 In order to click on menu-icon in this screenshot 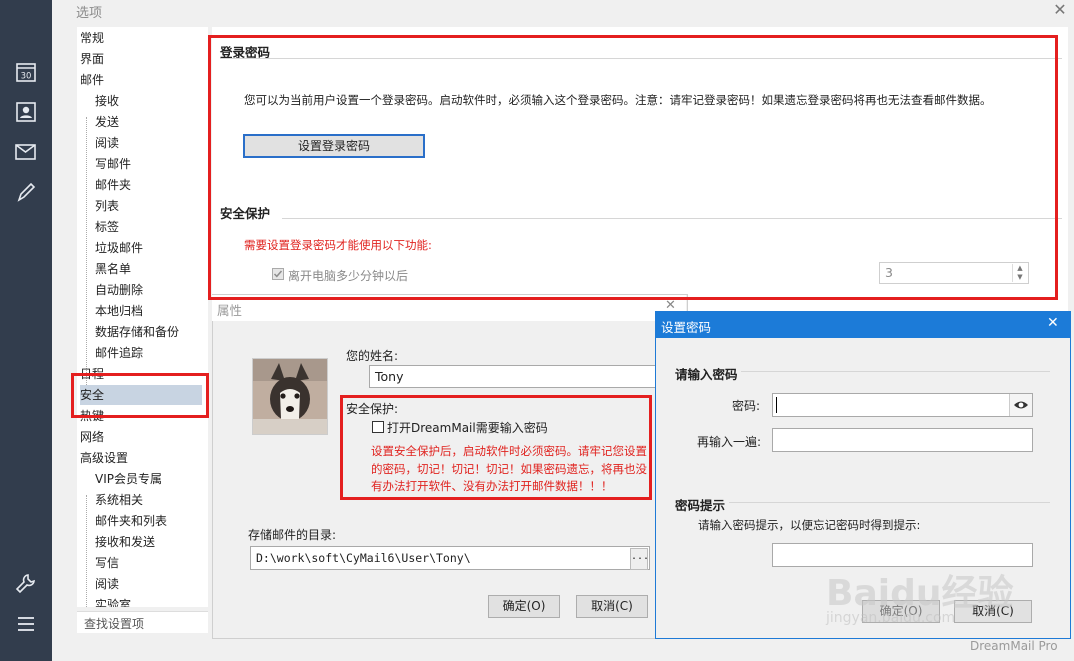, I will do `click(26, 624)`.